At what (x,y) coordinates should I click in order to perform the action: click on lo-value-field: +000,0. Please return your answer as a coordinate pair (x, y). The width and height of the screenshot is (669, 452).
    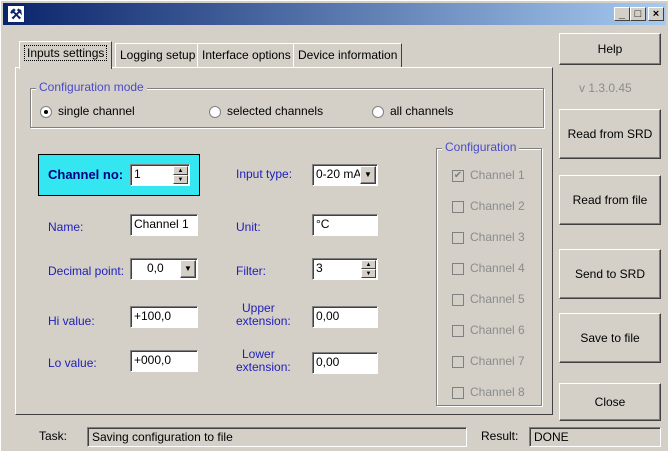
    Looking at the image, I should click on (164, 361).